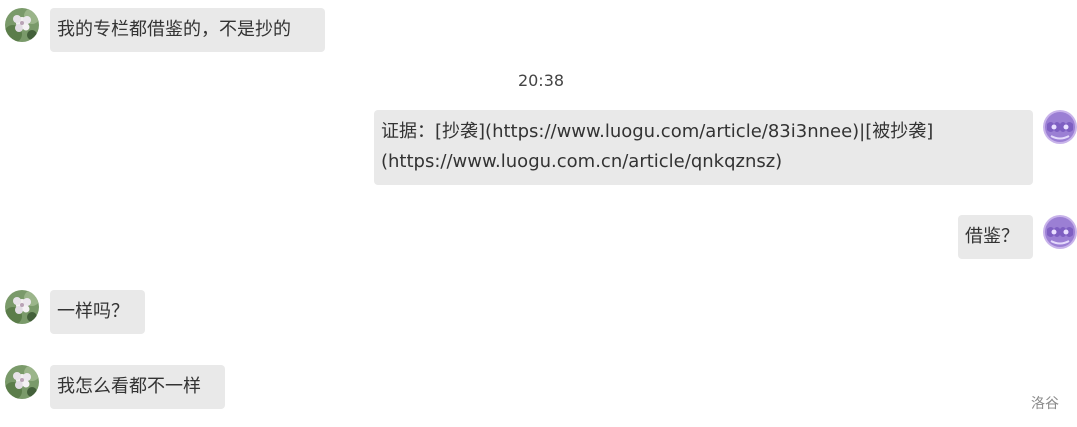 Image resolution: width=1077 pixels, height=427 pixels. Describe the element at coordinates (129, 386) in the screenshot. I see `message-text: 我怎么看都不一样` at that location.